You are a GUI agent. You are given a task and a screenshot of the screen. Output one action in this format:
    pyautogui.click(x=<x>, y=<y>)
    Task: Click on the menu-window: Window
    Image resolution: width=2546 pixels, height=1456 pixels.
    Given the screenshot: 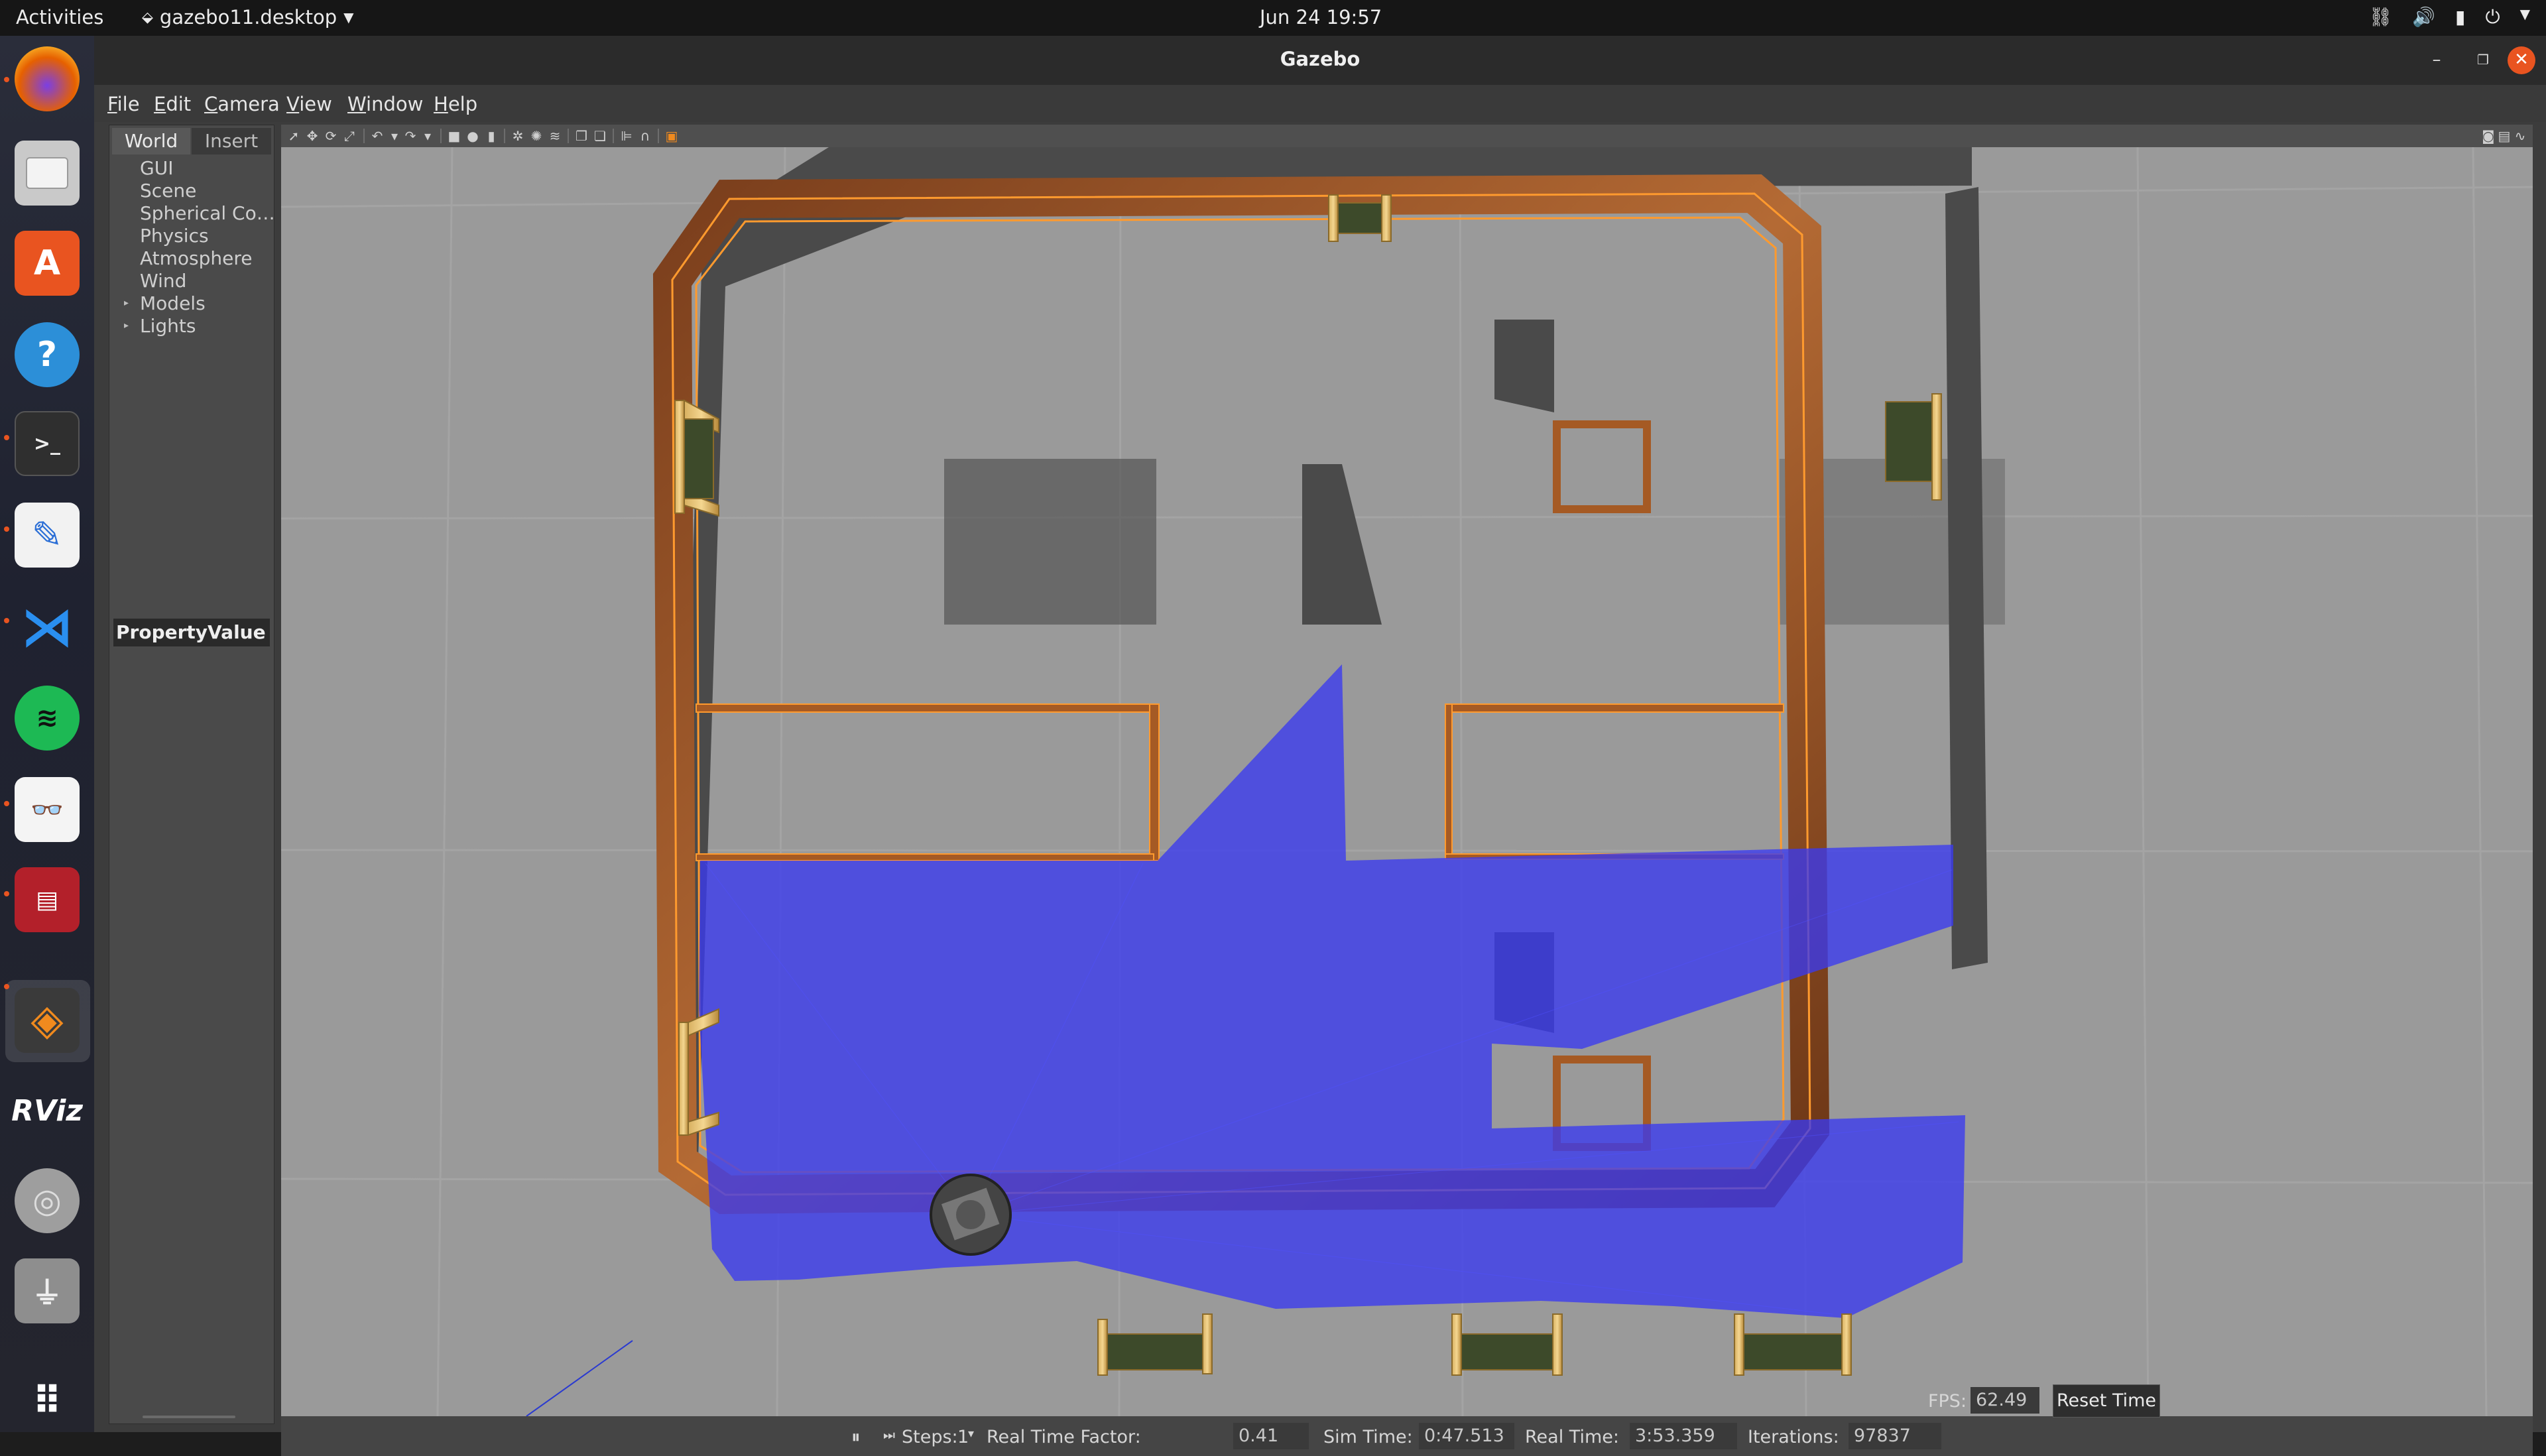 What is the action you would take?
    pyautogui.click(x=385, y=104)
    